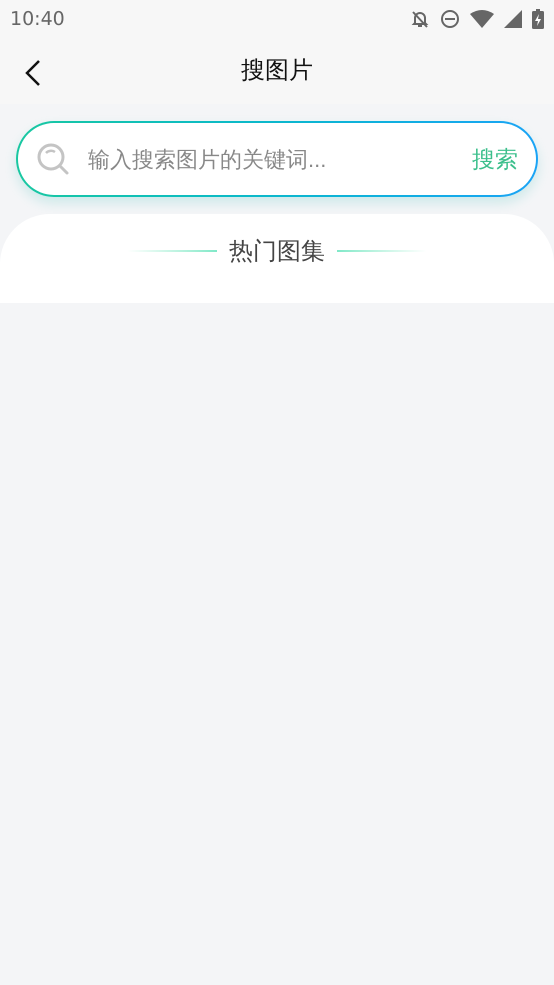  What do you see at coordinates (277, 71) in the screenshot?
I see `page-title: 搜图片` at bounding box center [277, 71].